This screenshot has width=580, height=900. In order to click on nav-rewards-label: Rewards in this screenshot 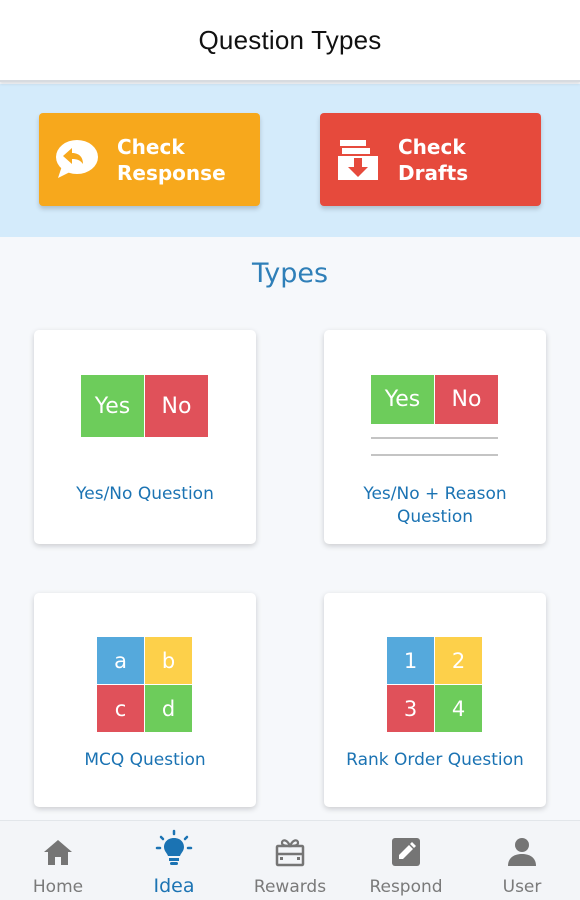, I will do `click(290, 887)`.